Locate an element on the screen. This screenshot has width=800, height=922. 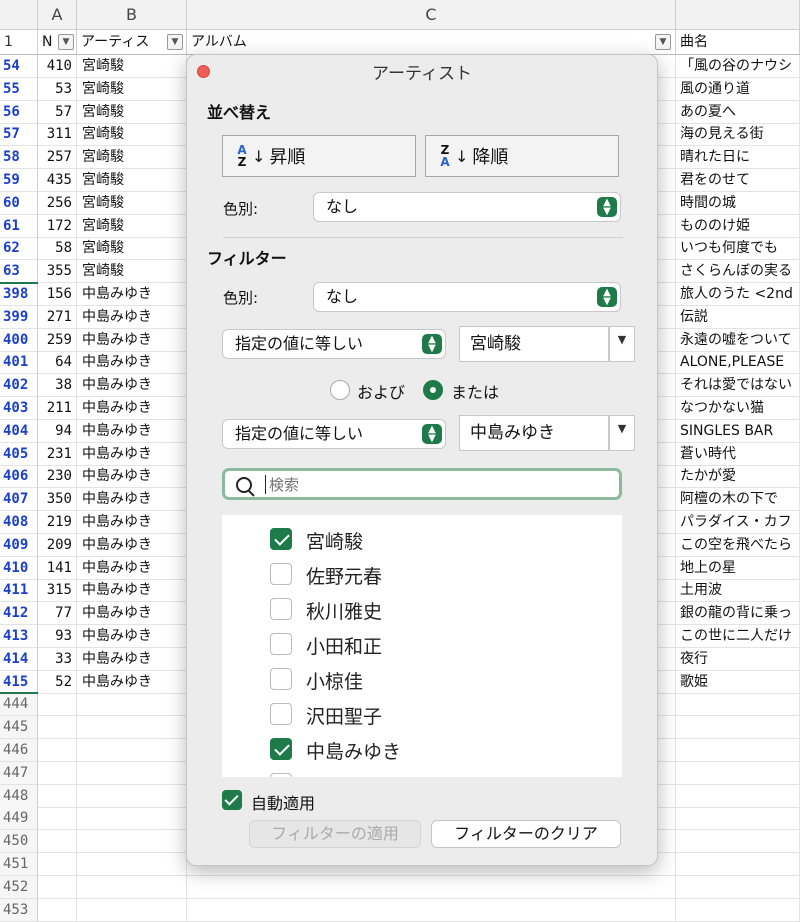
row-number: 56 is located at coordinates (19, 112).